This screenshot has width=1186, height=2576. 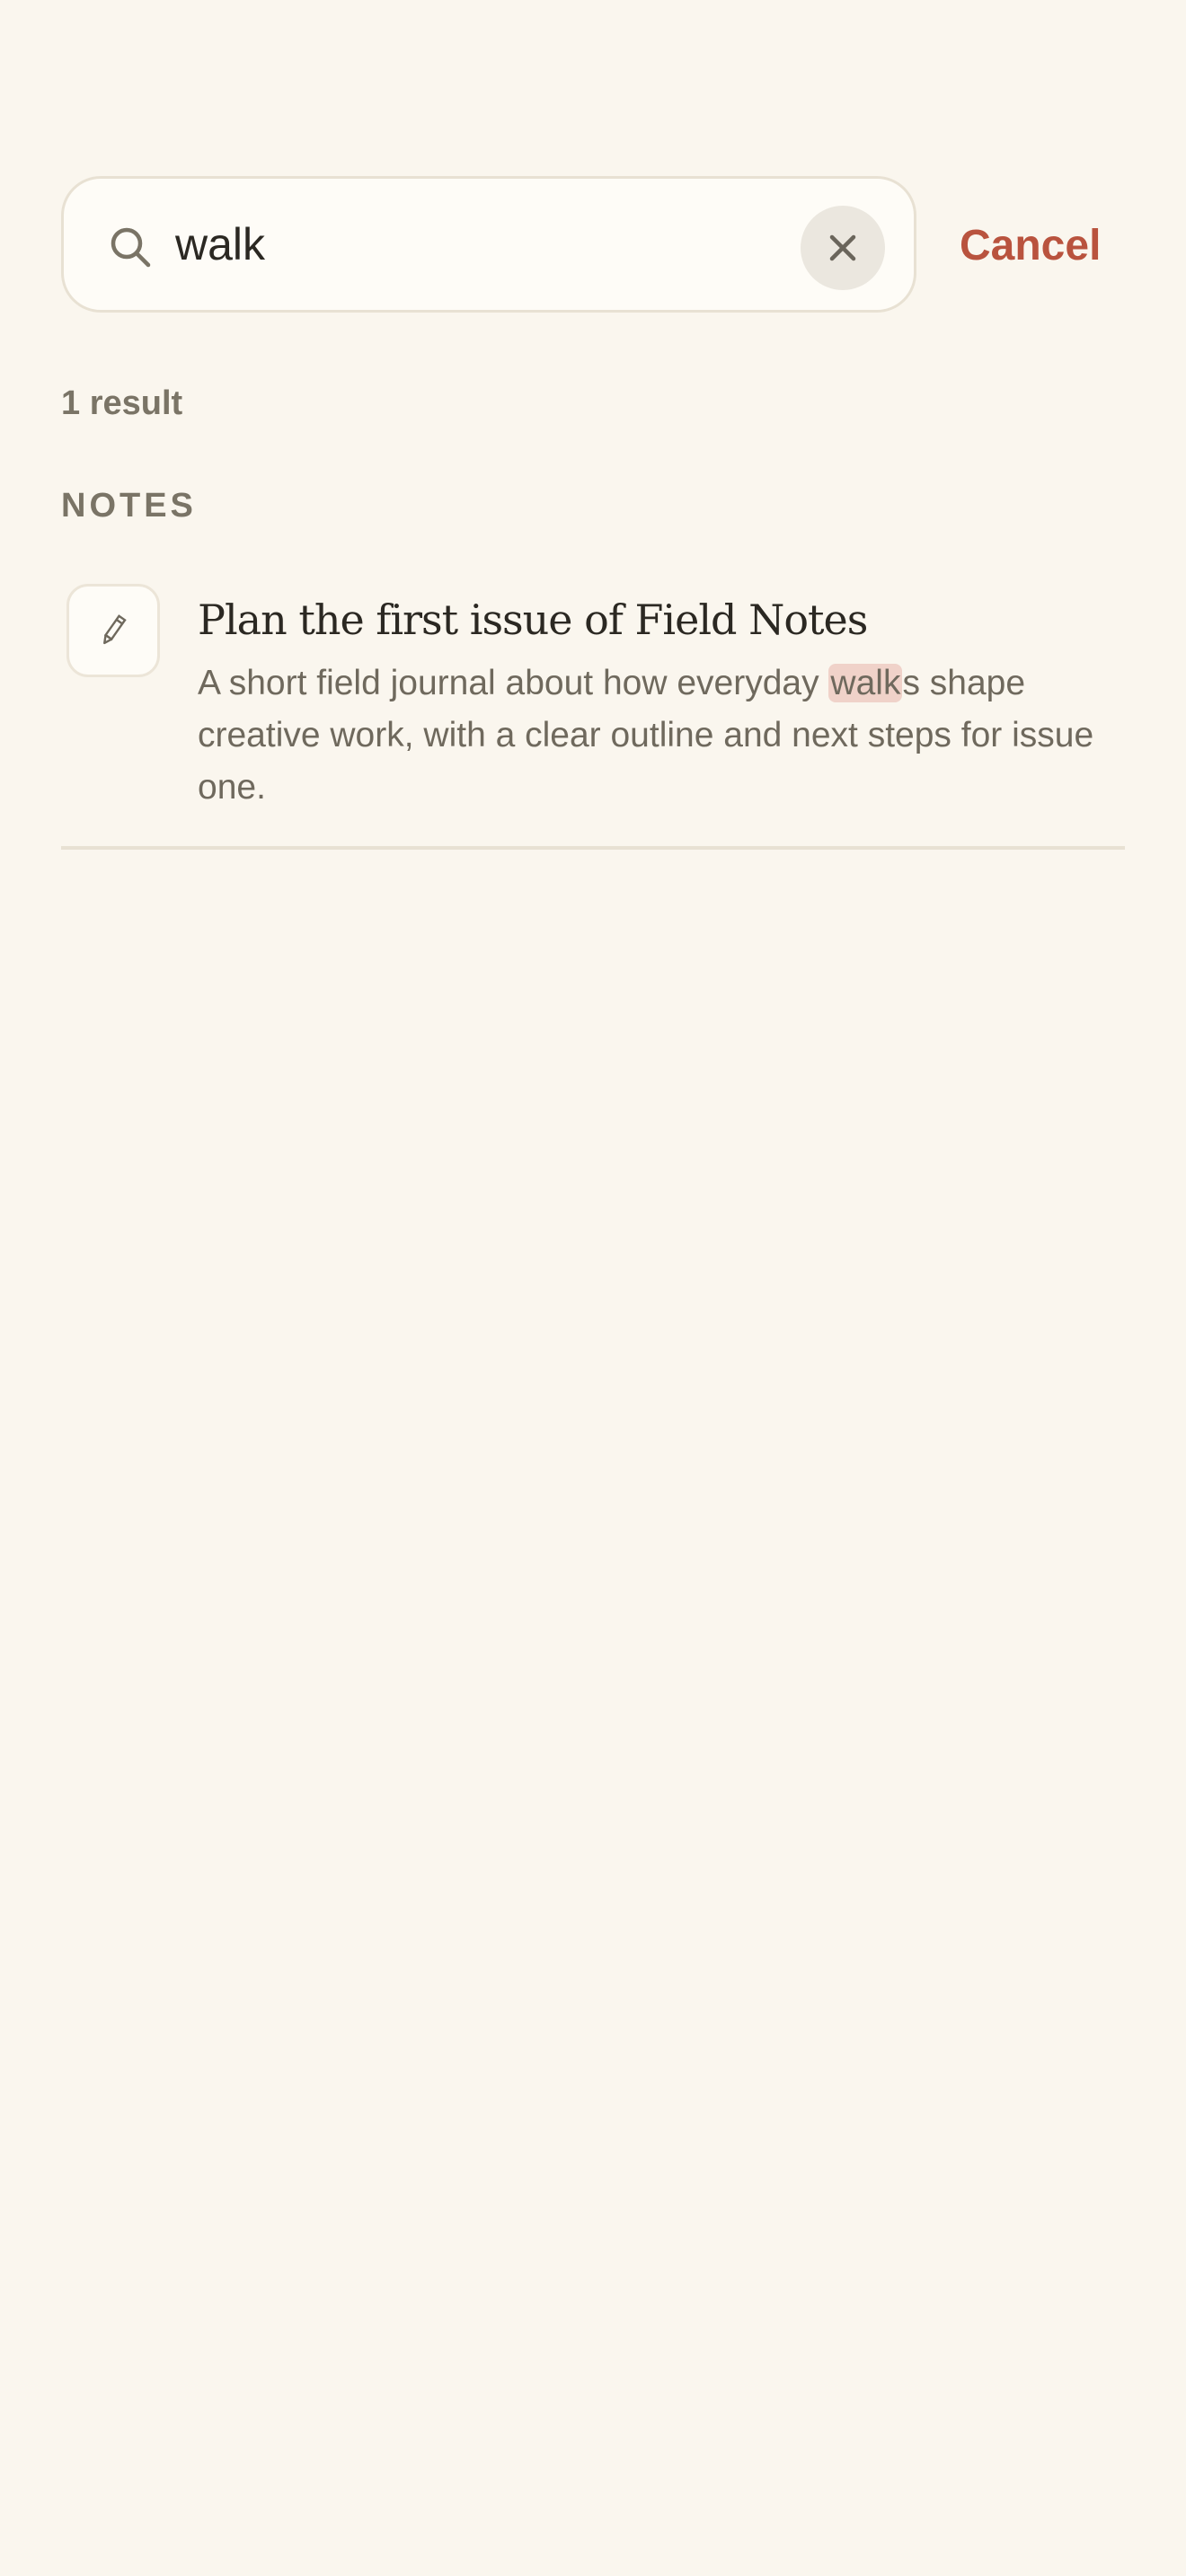 What do you see at coordinates (593, 848) in the screenshot?
I see `divider` at bounding box center [593, 848].